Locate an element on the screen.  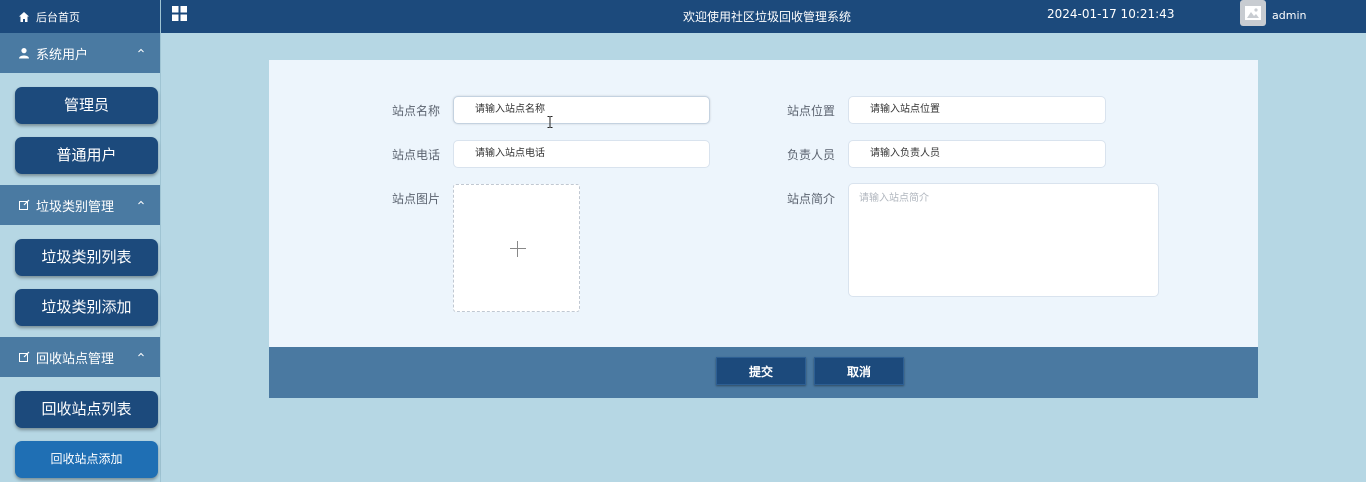
station-intro-textarea: 请输入站点简介 is located at coordinates (1003, 240).